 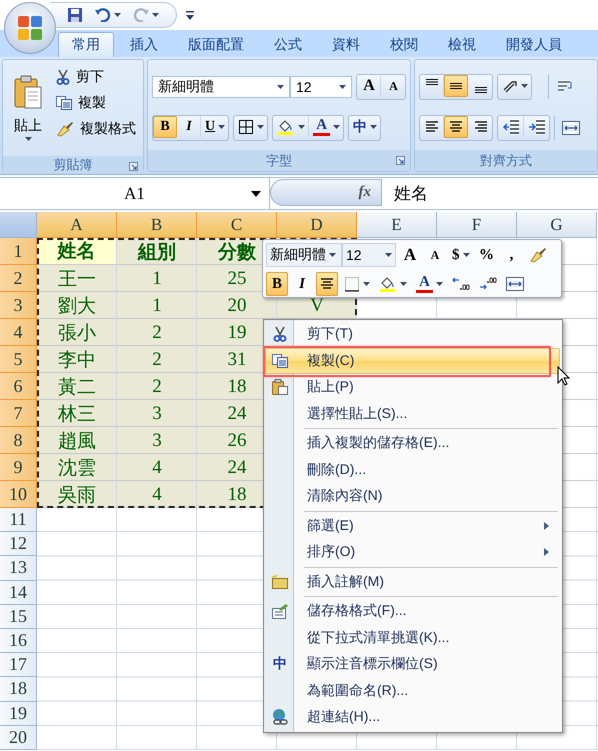 What do you see at coordinates (397, 225) in the screenshot?
I see `column-header: E` at bounding box center [397, 225].